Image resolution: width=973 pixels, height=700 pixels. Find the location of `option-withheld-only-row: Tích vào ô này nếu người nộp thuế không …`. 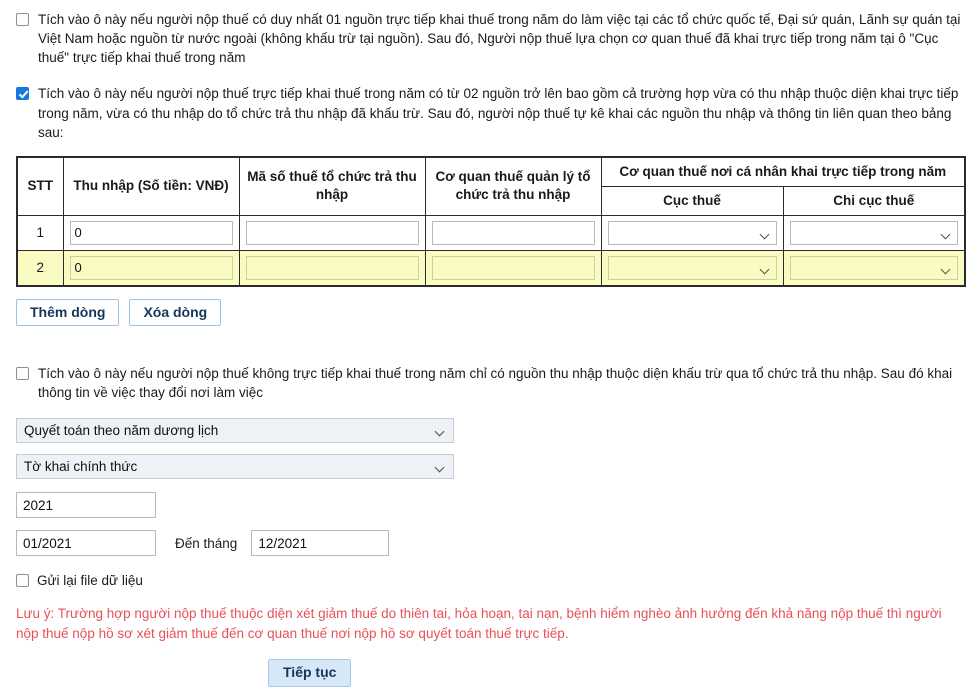

option-withheld-only-row: Tích vào ô này nếu người nộp thuế không … is located at coordinates (489, 383).